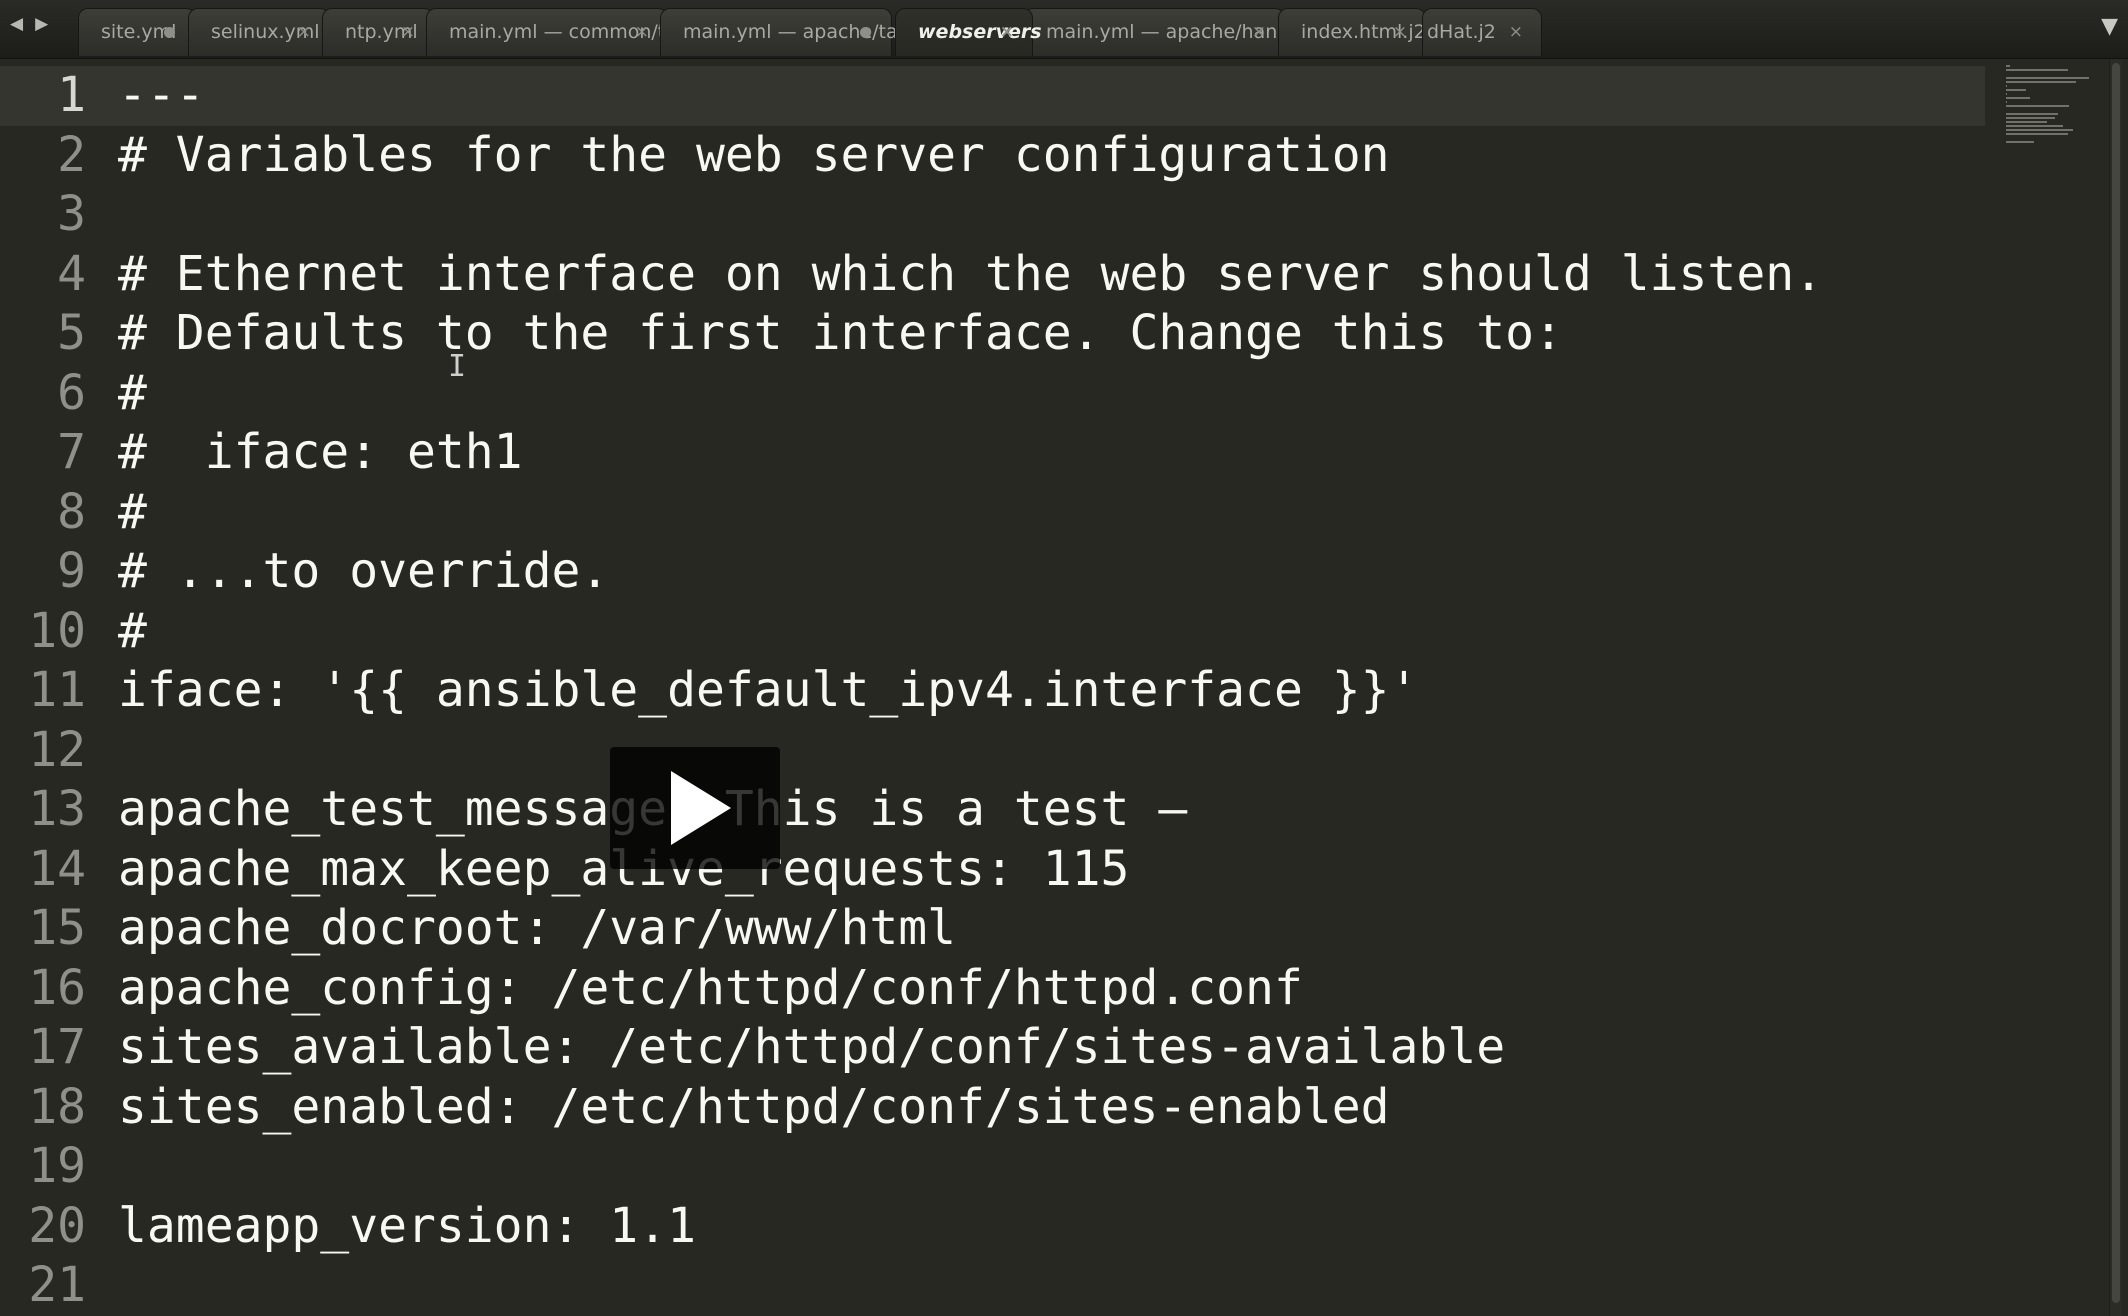 This screenshot has width=2128, height=1316. What do you see at coordinates (992, 1286) in the screenshot?
I see `code-line: 21` at bounding box center [992, 1286].